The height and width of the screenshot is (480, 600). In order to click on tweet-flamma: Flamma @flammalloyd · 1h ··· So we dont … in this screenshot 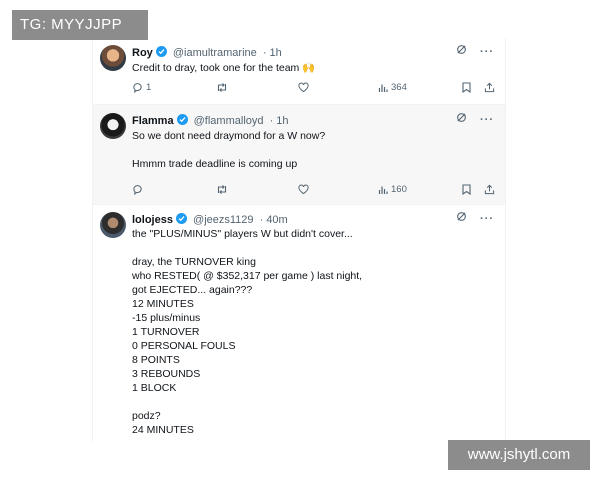, I will do `click(299, 154)`.